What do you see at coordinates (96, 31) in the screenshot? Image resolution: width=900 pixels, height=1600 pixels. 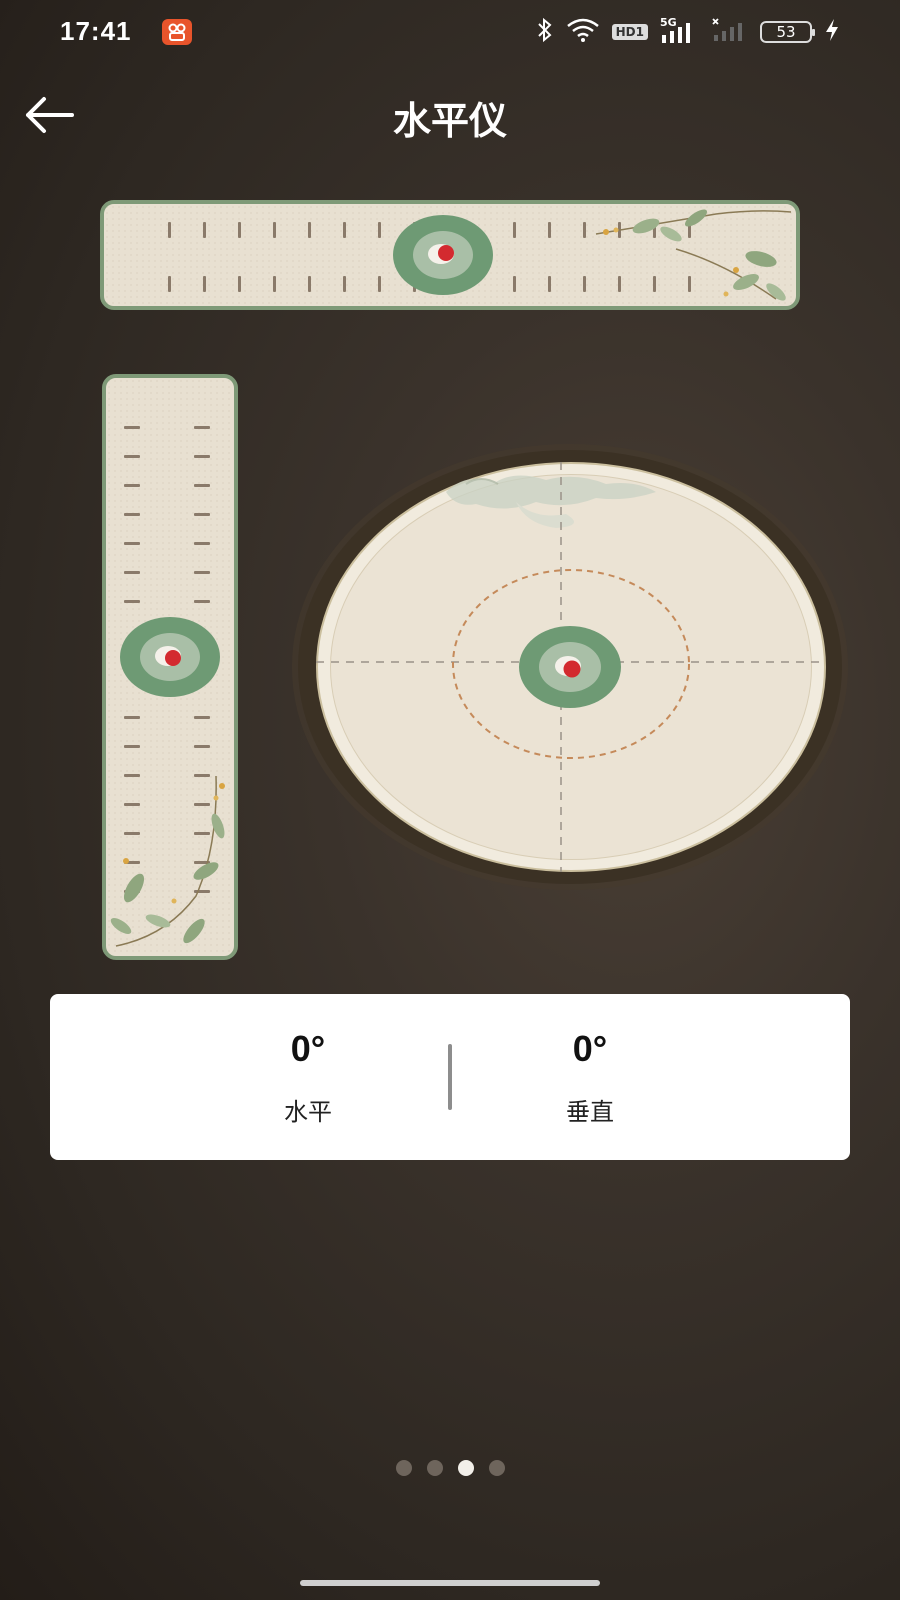 I see `status-time: 17:41` at bounding box center [96, 31].